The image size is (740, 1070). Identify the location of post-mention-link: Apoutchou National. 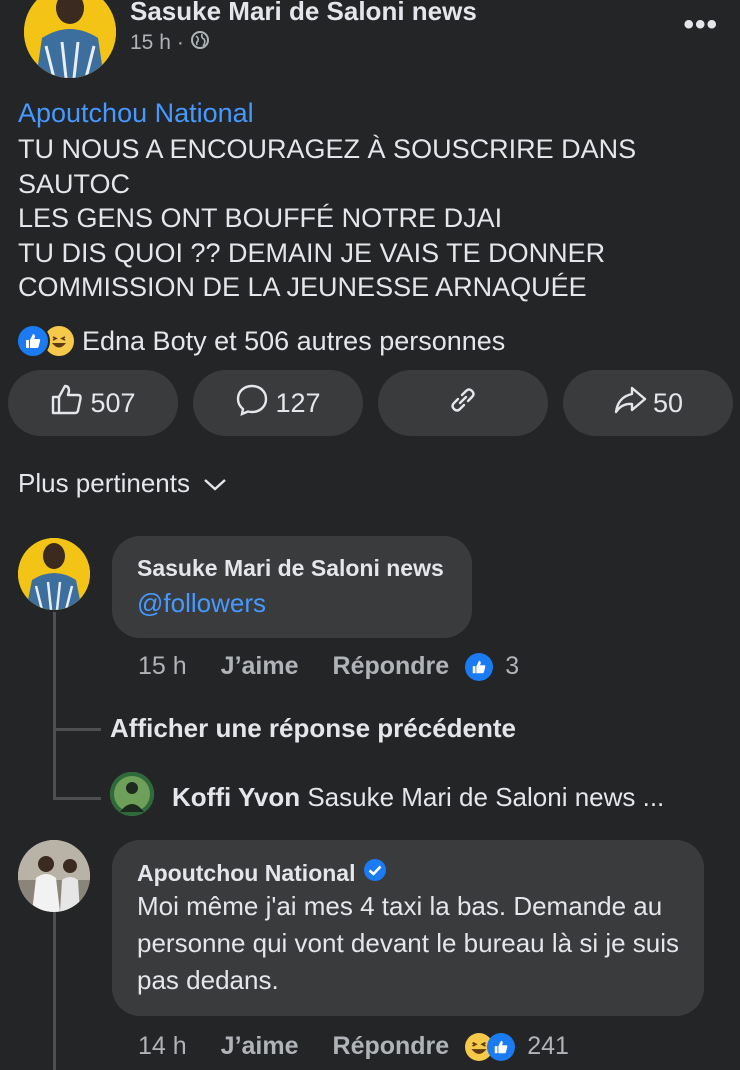
(136, 113).